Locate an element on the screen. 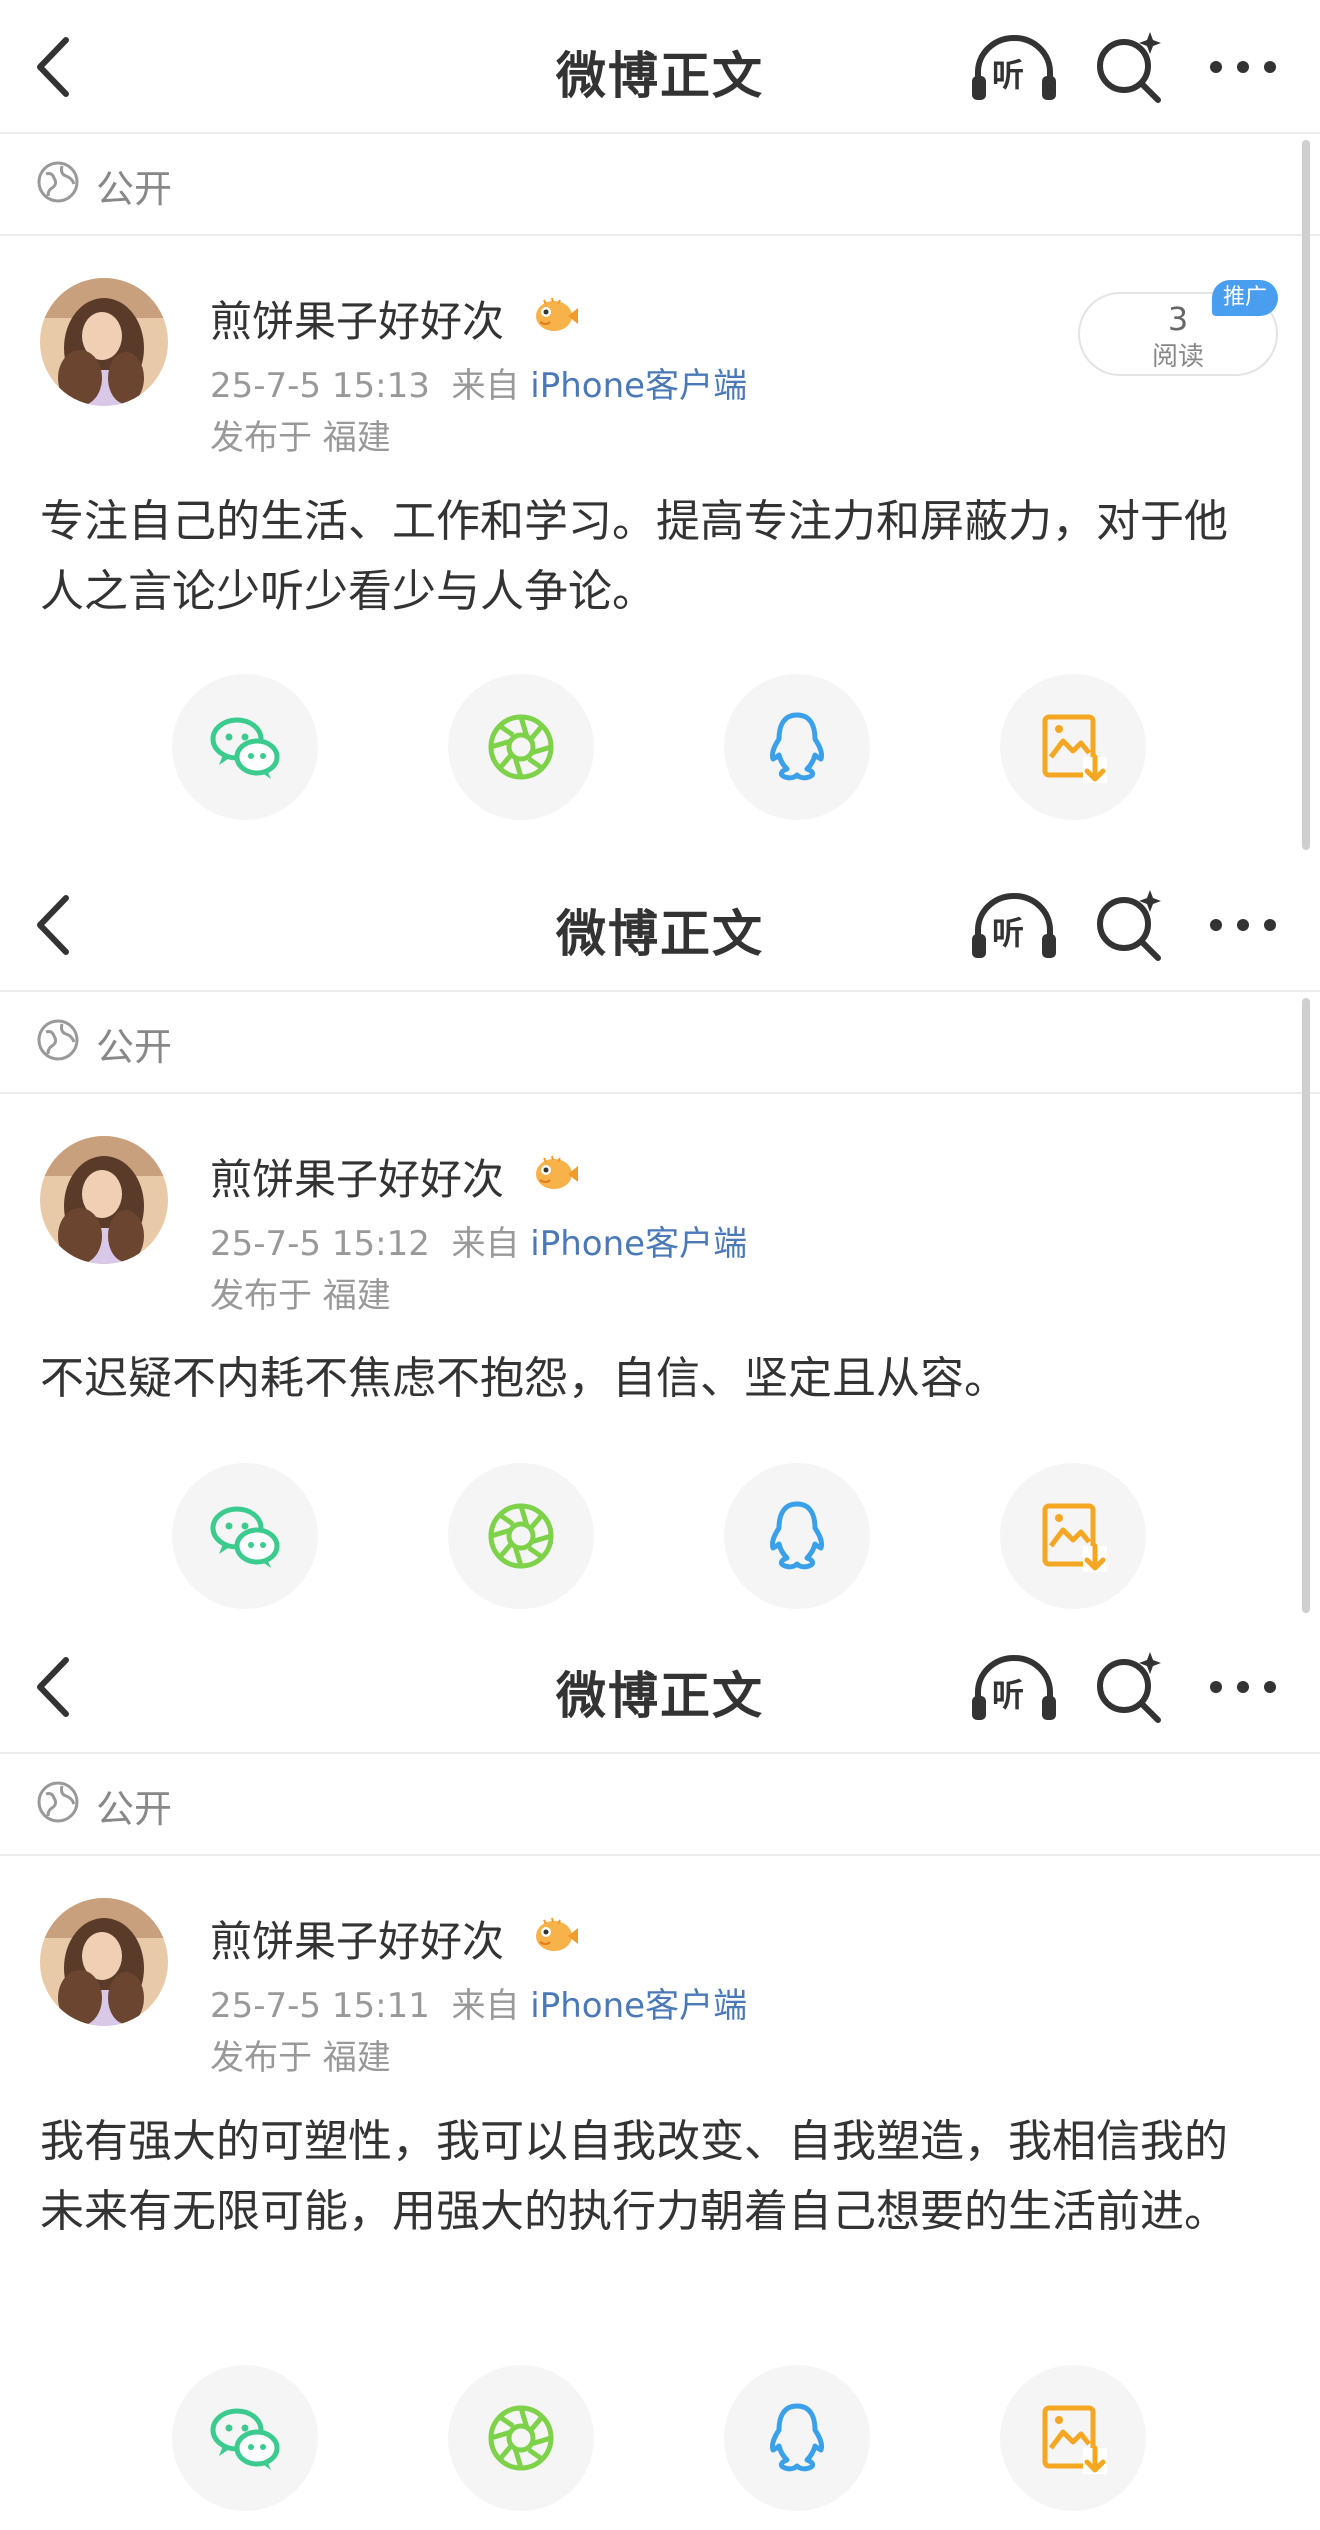 The height and width of the screenshot is (2530, 1320). post-meta: 25-7-5 15:11 来自 iPhone客户端 is located at coordinates (478, 2002).